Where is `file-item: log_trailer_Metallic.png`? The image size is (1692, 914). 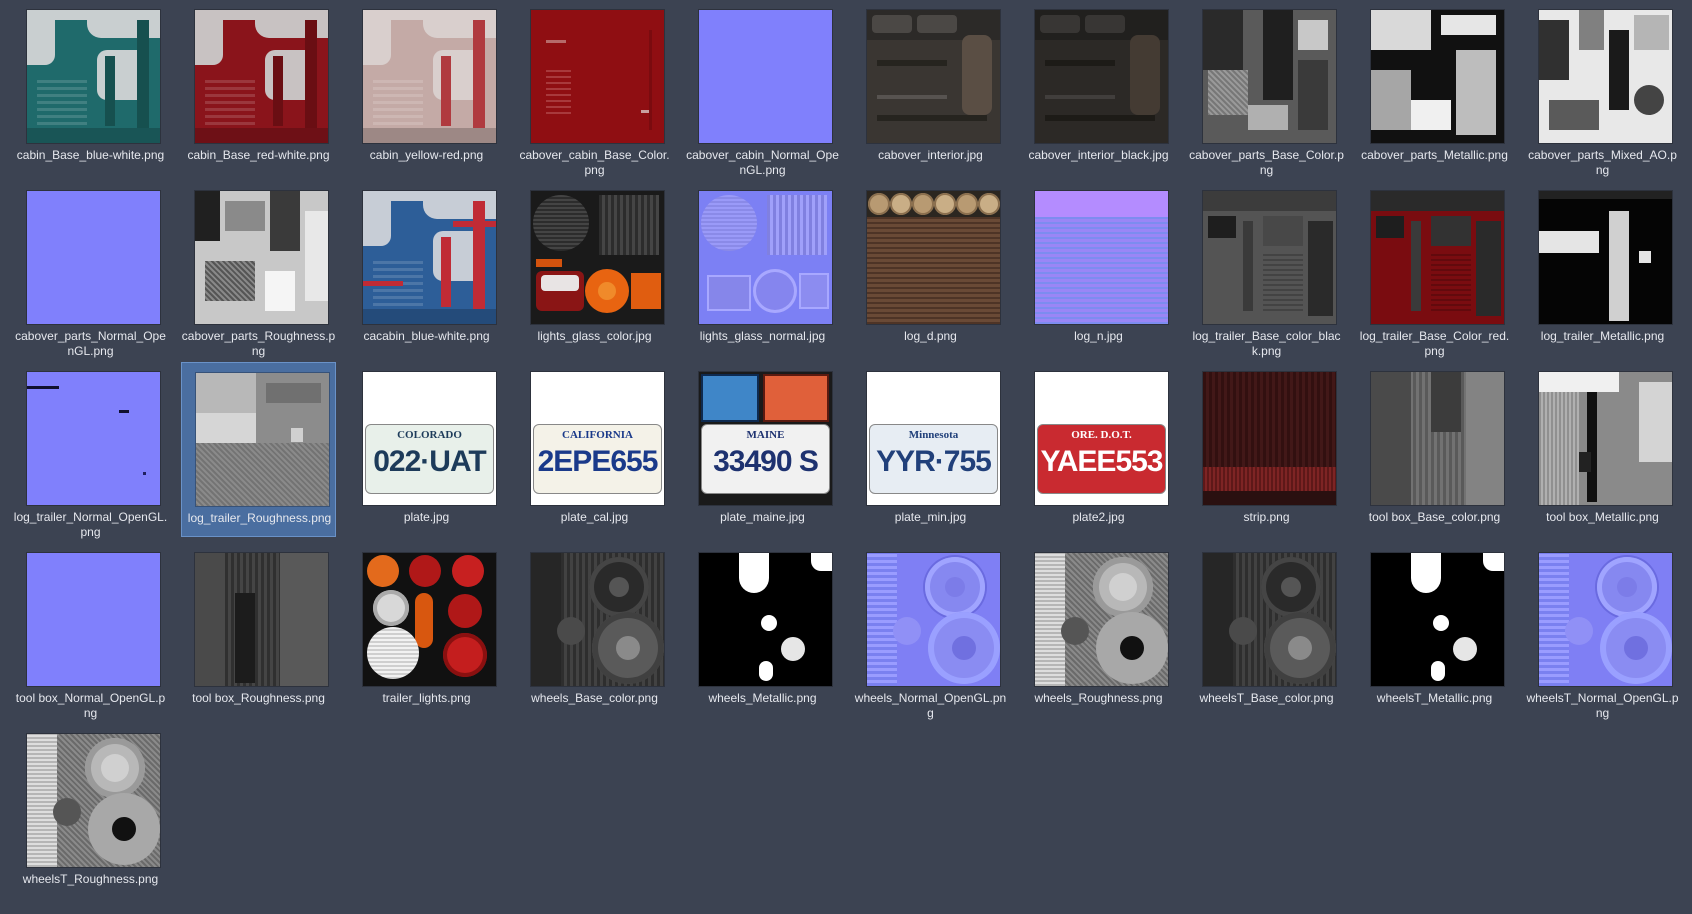
file-item: log_trailer_Metallic.png is located at coordinates (1602, 268).